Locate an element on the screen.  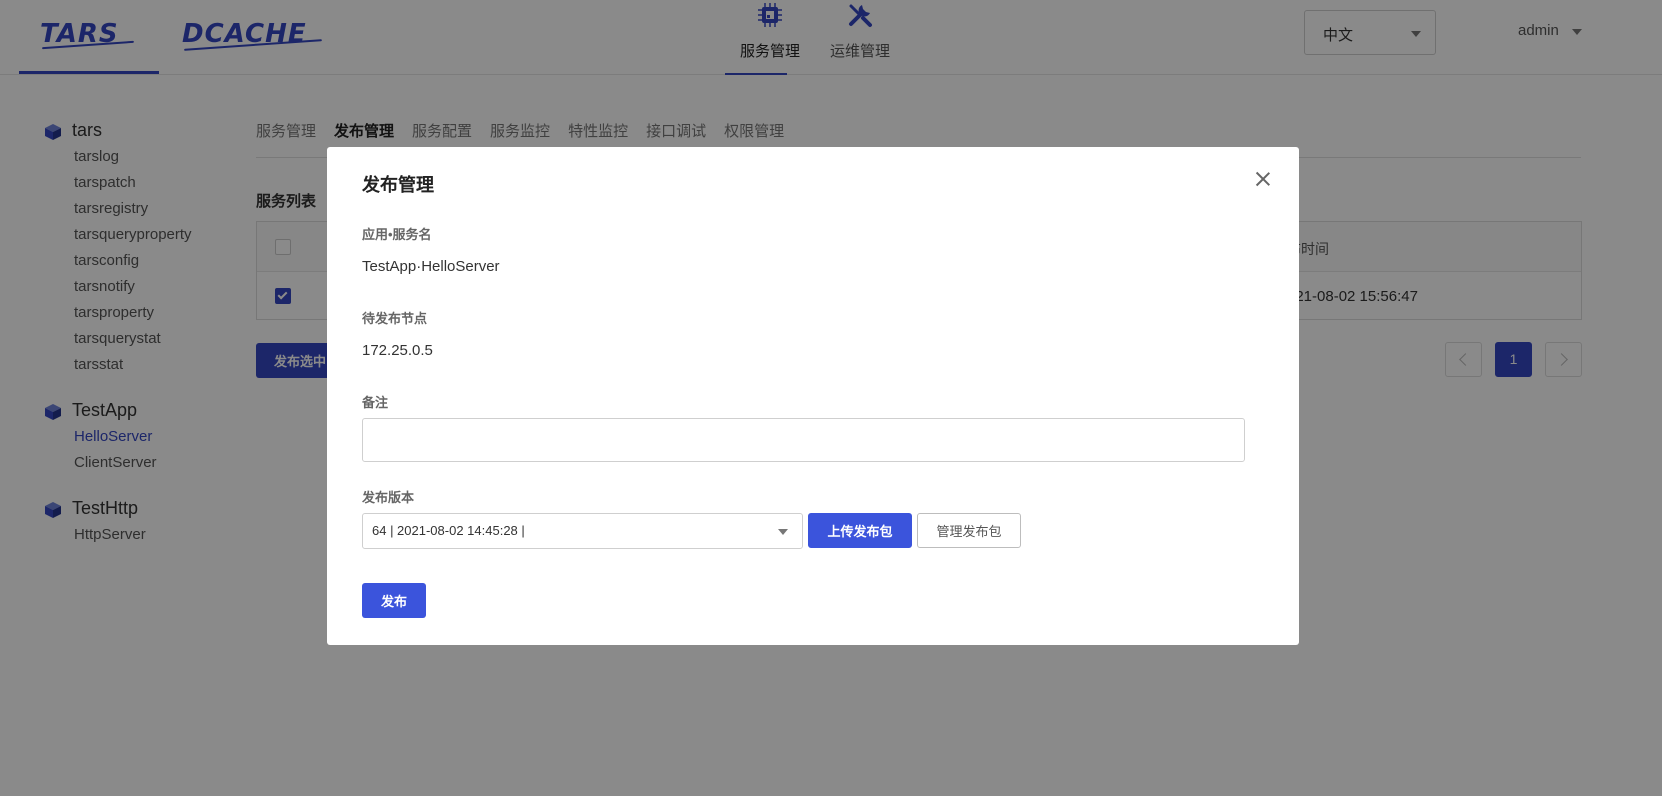
remark-label: 备注 is located at coordinates (375, 402).